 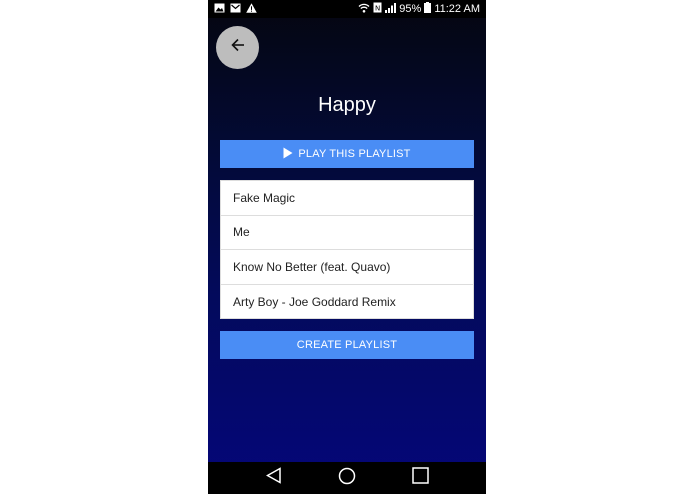 I want to click on signal-icon, so click(x=391, y=9).